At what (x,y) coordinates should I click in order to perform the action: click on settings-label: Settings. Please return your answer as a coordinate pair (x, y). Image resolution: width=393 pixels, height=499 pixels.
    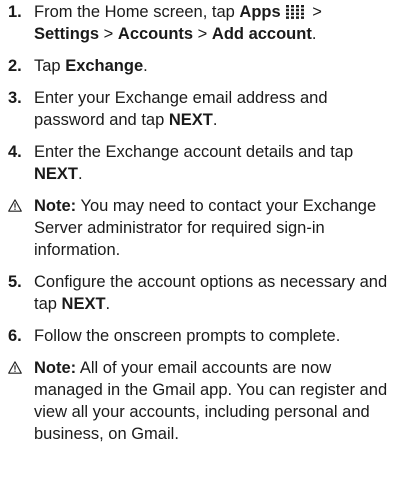
    Looking at the image, I should click on (67, 34).